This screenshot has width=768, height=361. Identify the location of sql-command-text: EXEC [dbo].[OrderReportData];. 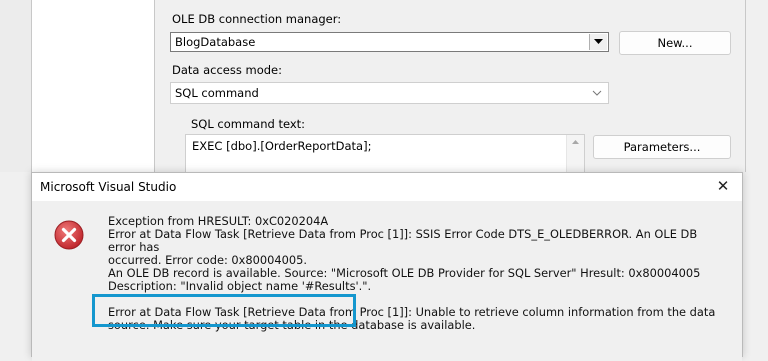
(282, 146).